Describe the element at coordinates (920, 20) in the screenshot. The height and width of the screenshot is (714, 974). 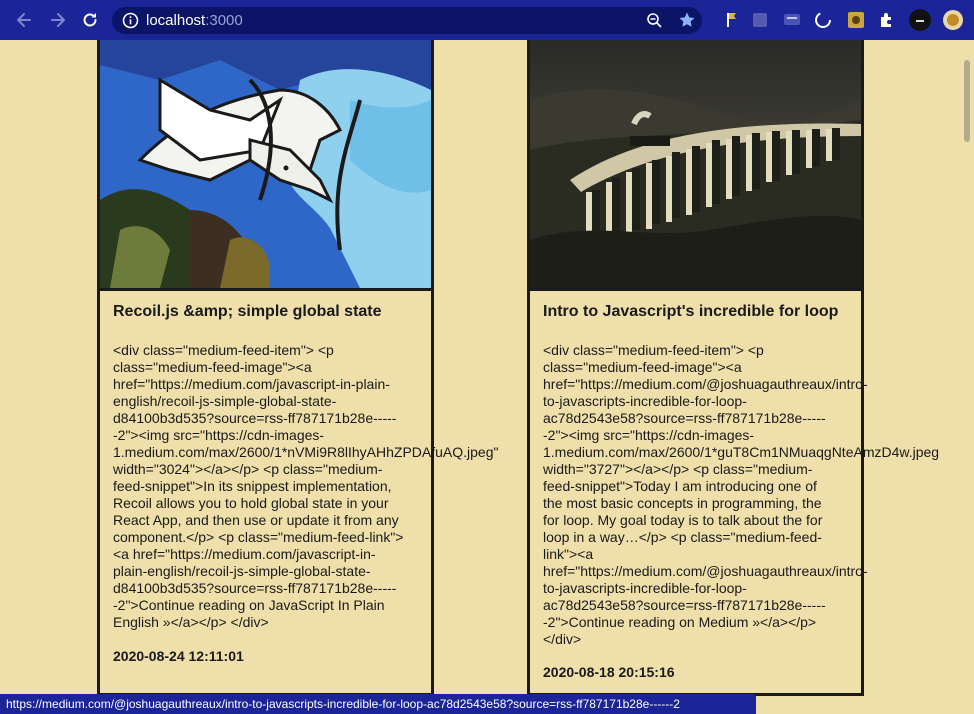
I see `profile-avatar-icon` at that location.